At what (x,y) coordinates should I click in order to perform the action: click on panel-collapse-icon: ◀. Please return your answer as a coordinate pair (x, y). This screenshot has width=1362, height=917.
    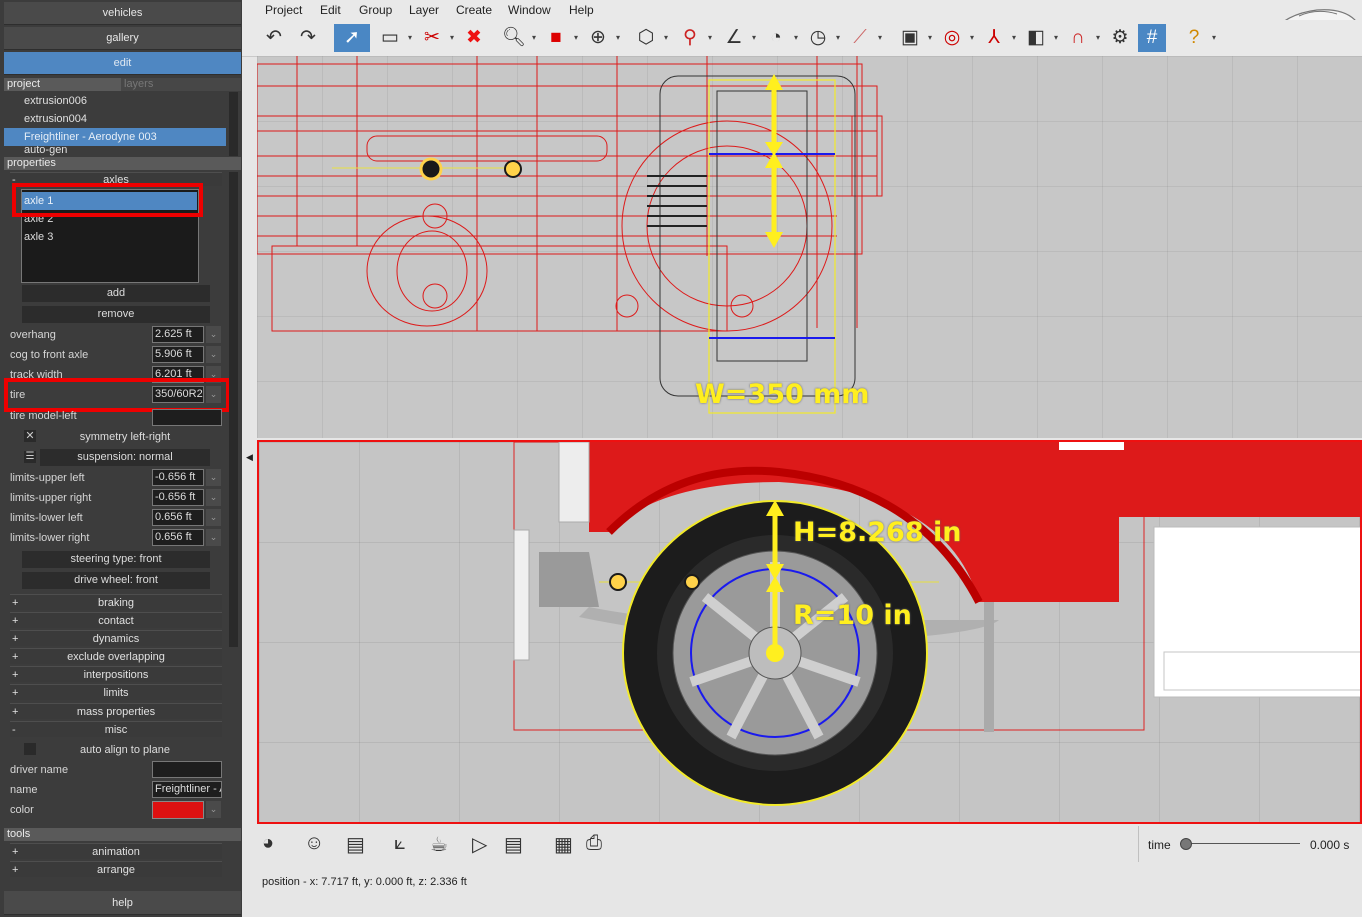
    Looking at the image, I should click on (249, 457).